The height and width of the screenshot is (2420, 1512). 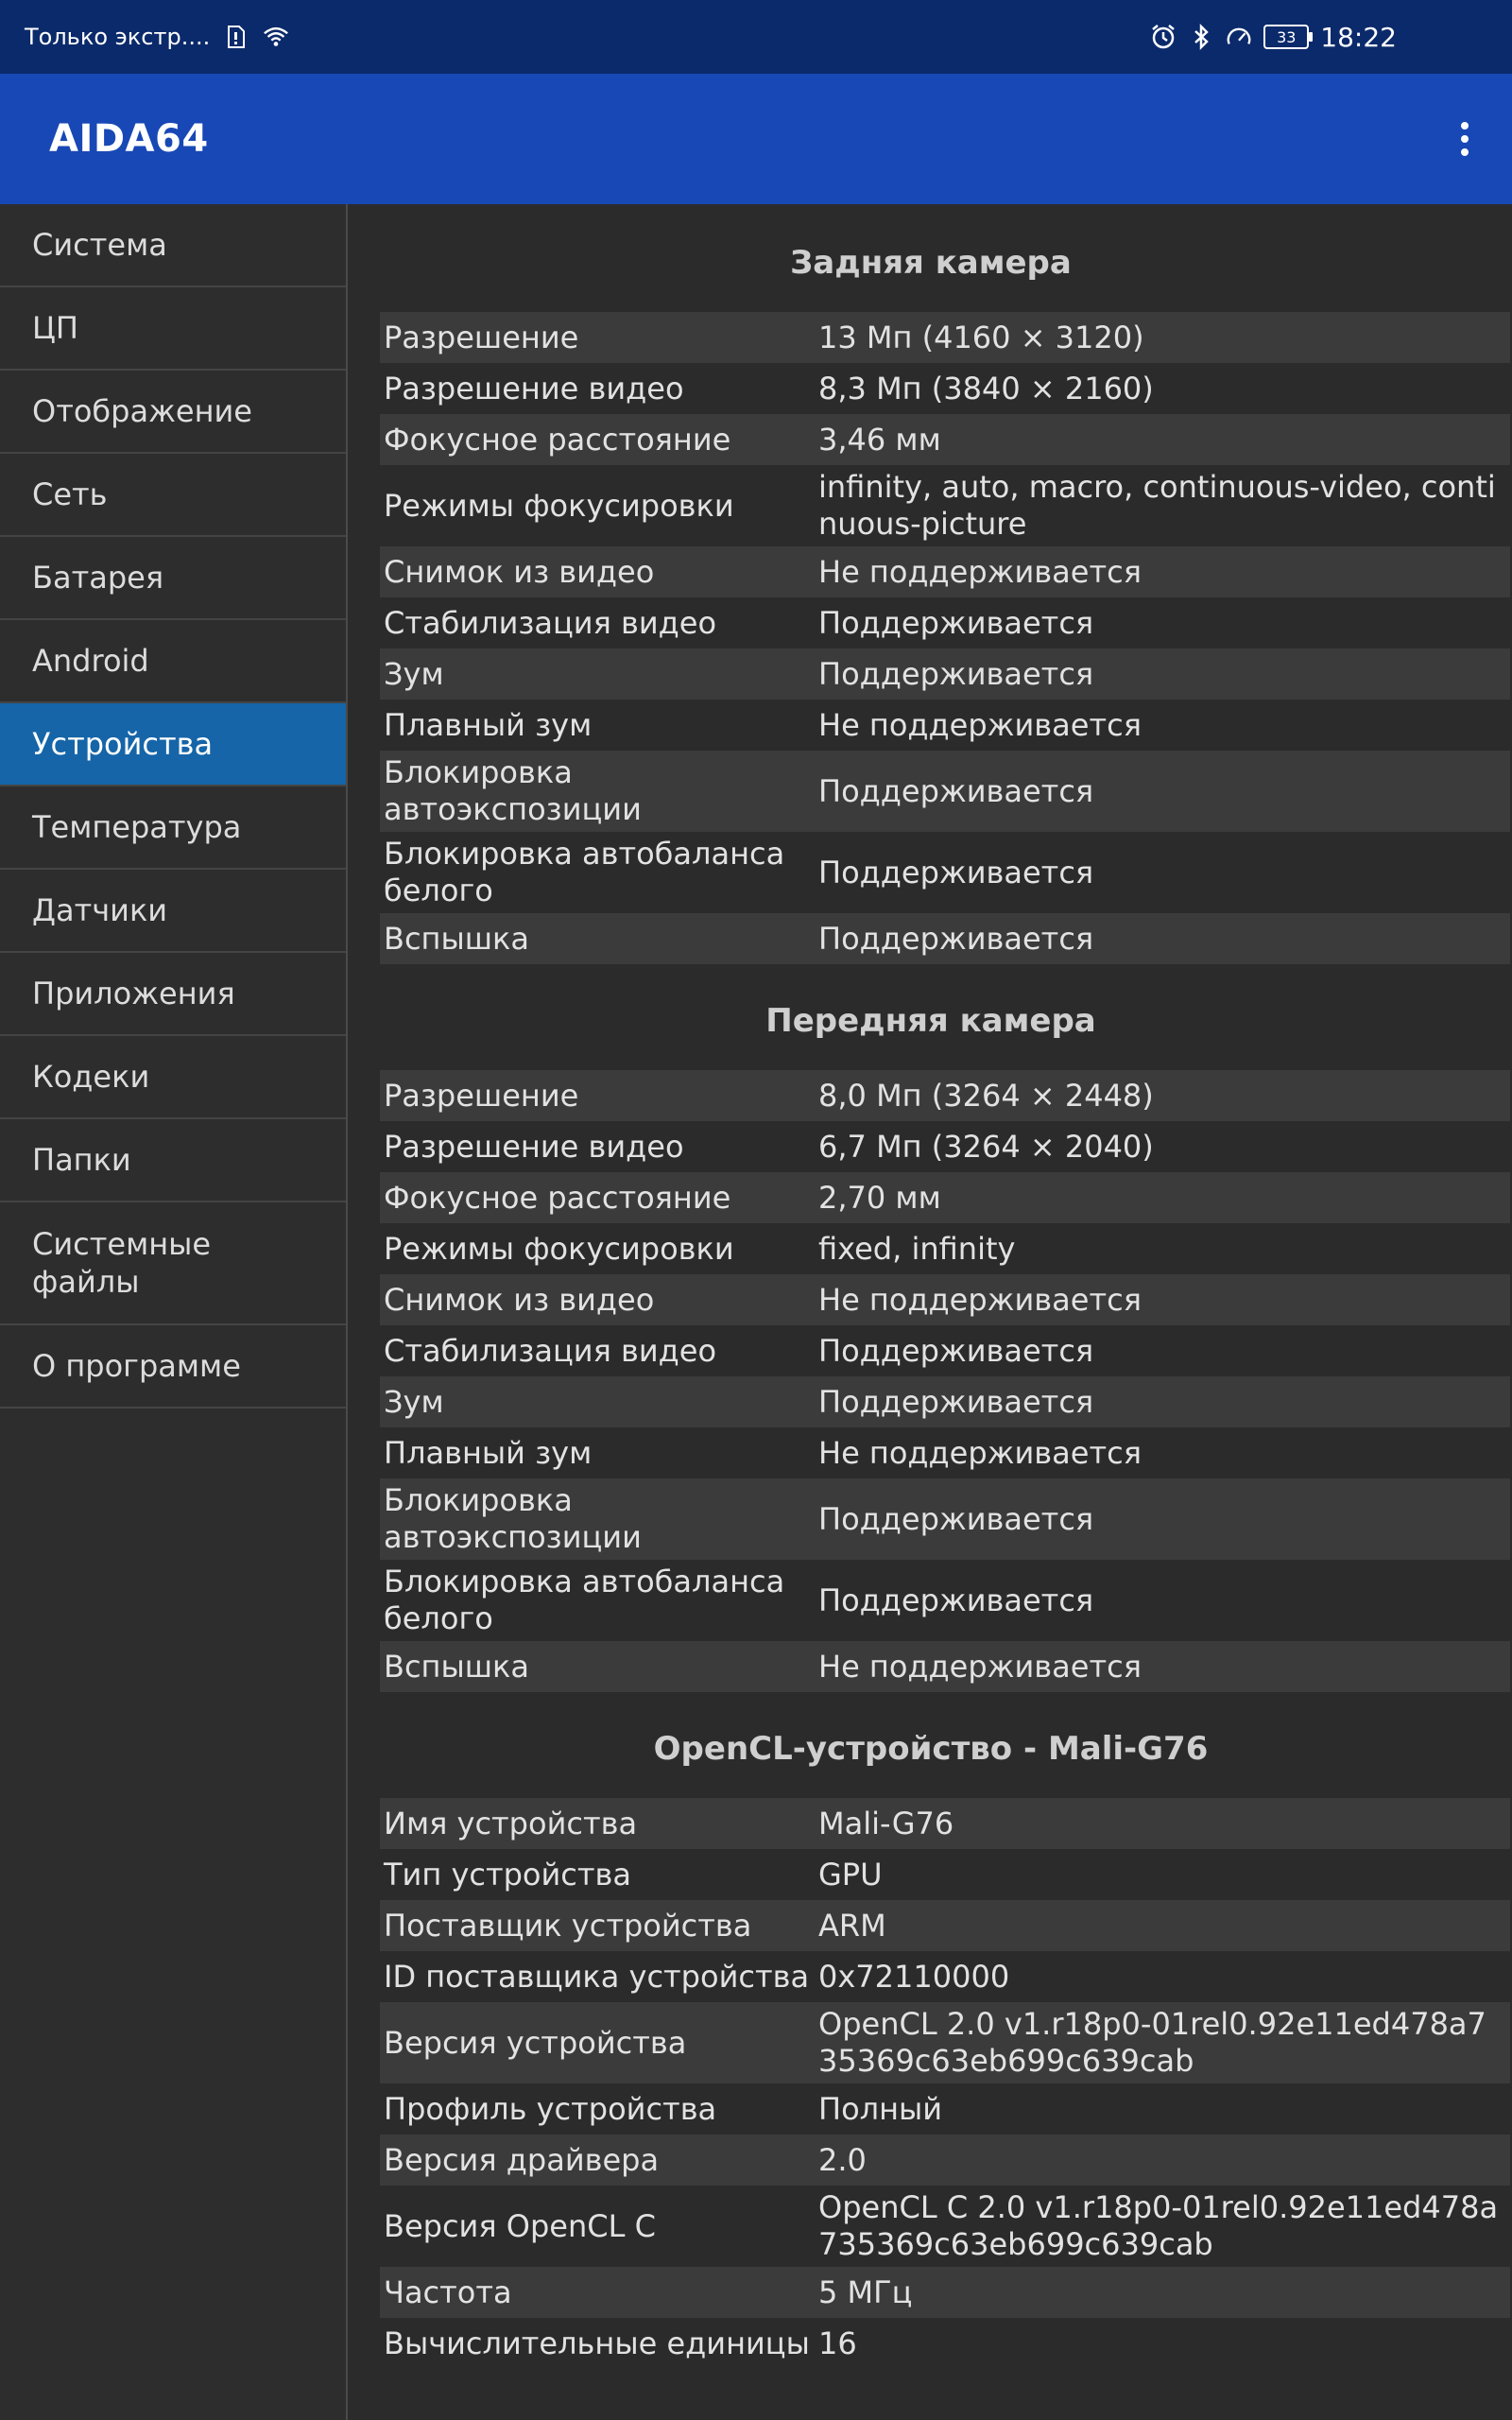 I want to click on row-label: Версия OpenCL C, so click(x=520, y=2225).